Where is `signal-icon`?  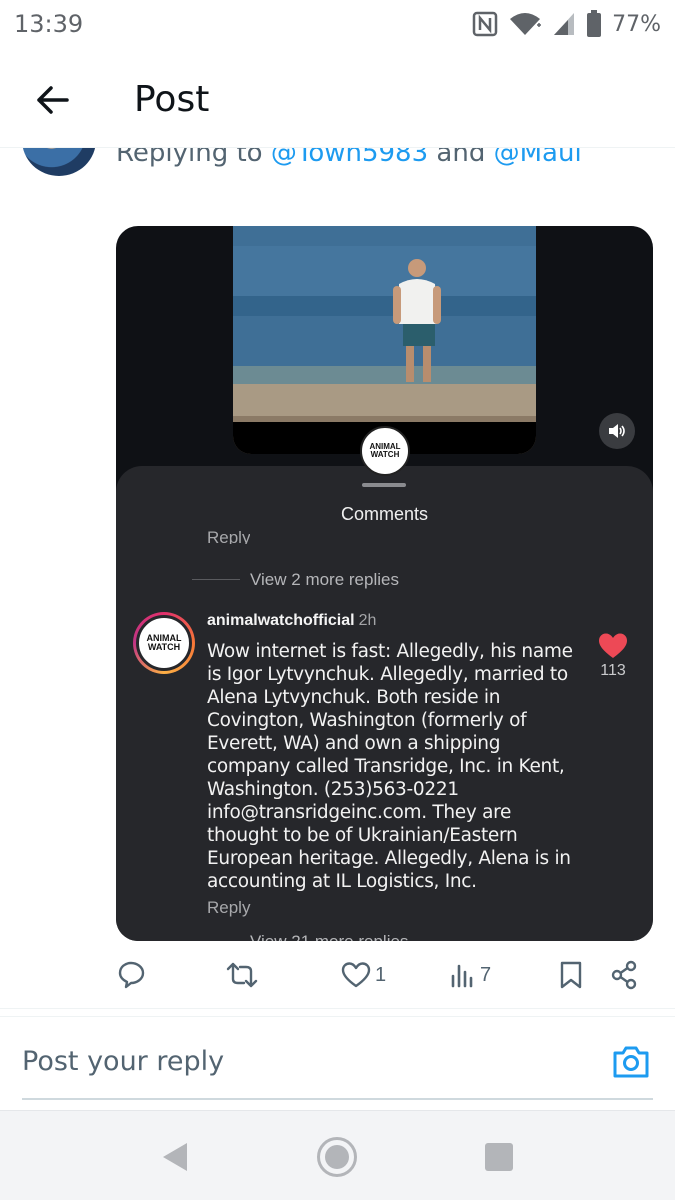 signal-icon is located at coordinates (564, 24).